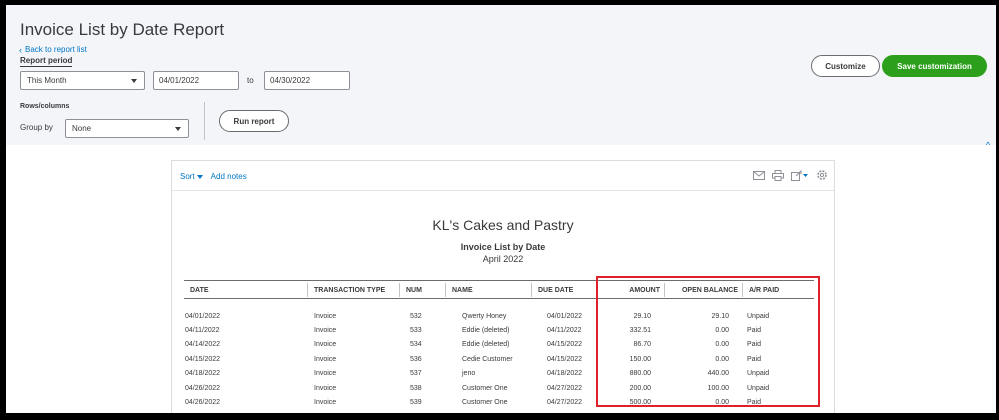 This screenshot has width=999, height=420. I want to click on cell-due-date: 04/11/2022, so click(564, 330).